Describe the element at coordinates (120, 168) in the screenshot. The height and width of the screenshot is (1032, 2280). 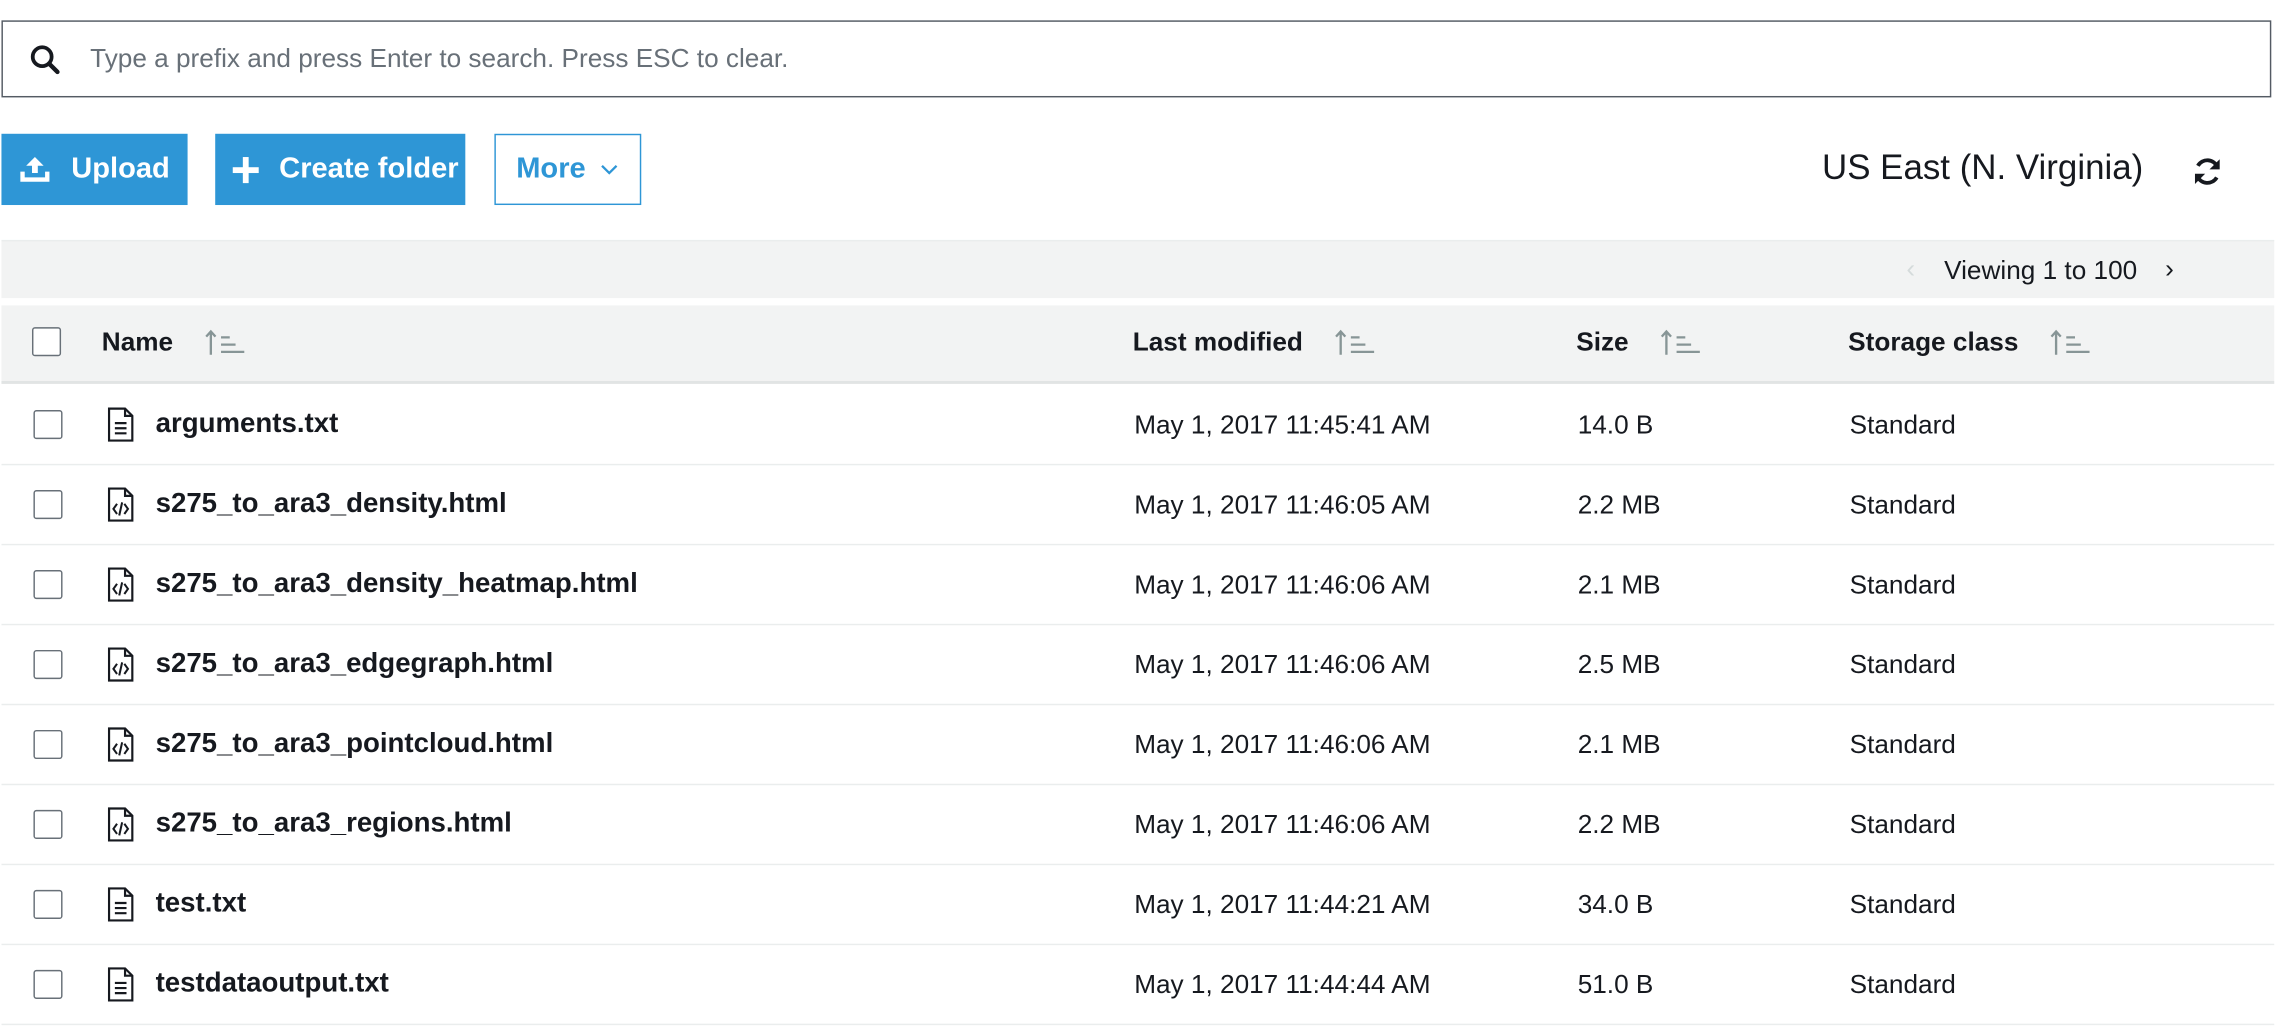
I see `upload-label: Upload` at that location.